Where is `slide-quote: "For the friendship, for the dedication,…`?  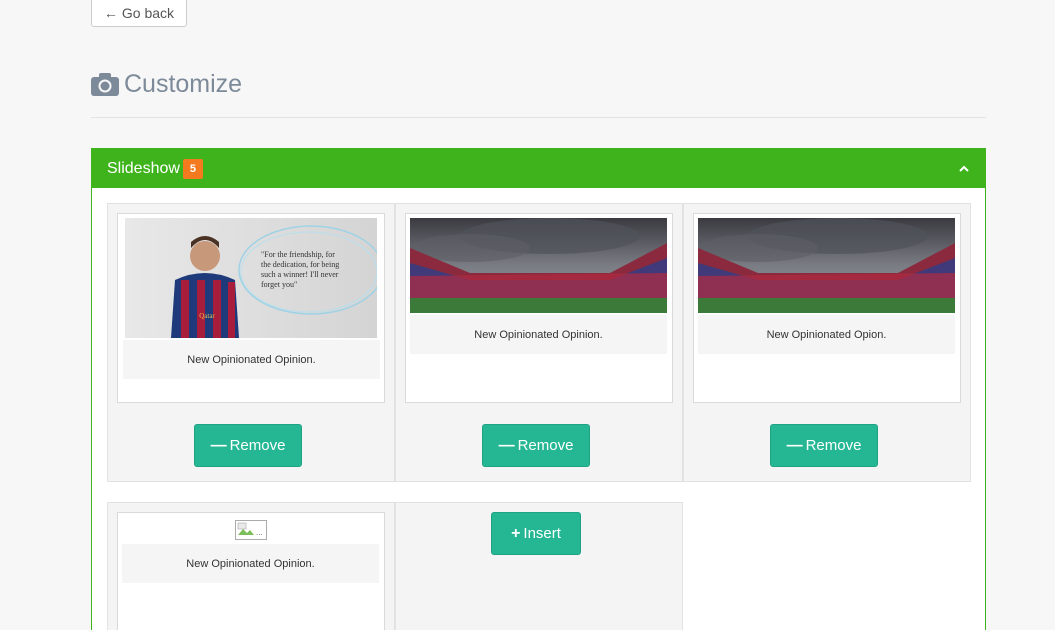 slide-quote: "For the friendship, for the dedication,… is located at coordinates (300, 269).